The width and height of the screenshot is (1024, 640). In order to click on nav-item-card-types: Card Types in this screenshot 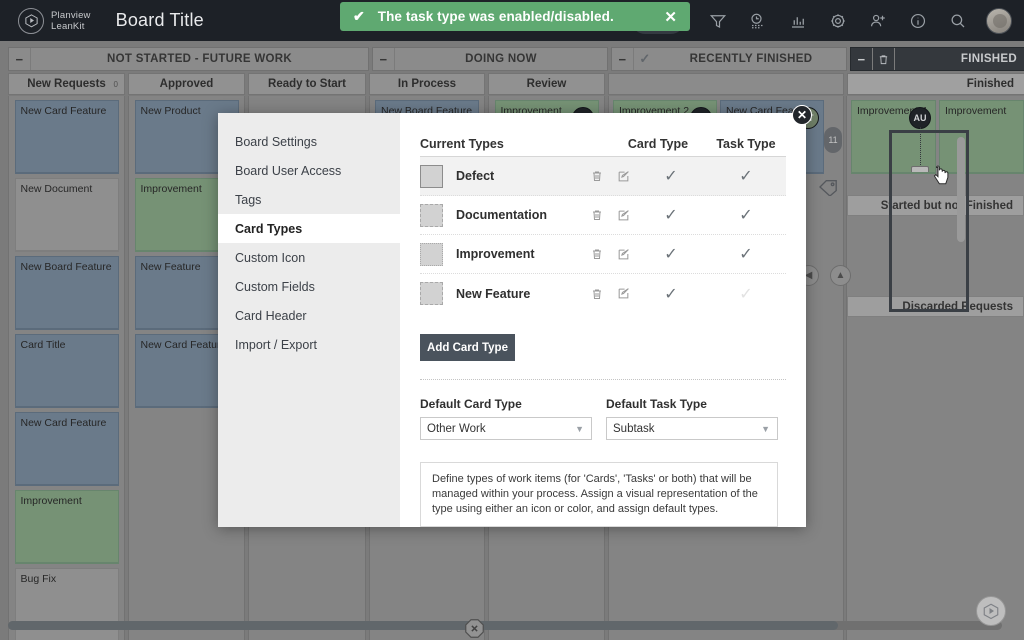, I will do `click(309, 228)`.